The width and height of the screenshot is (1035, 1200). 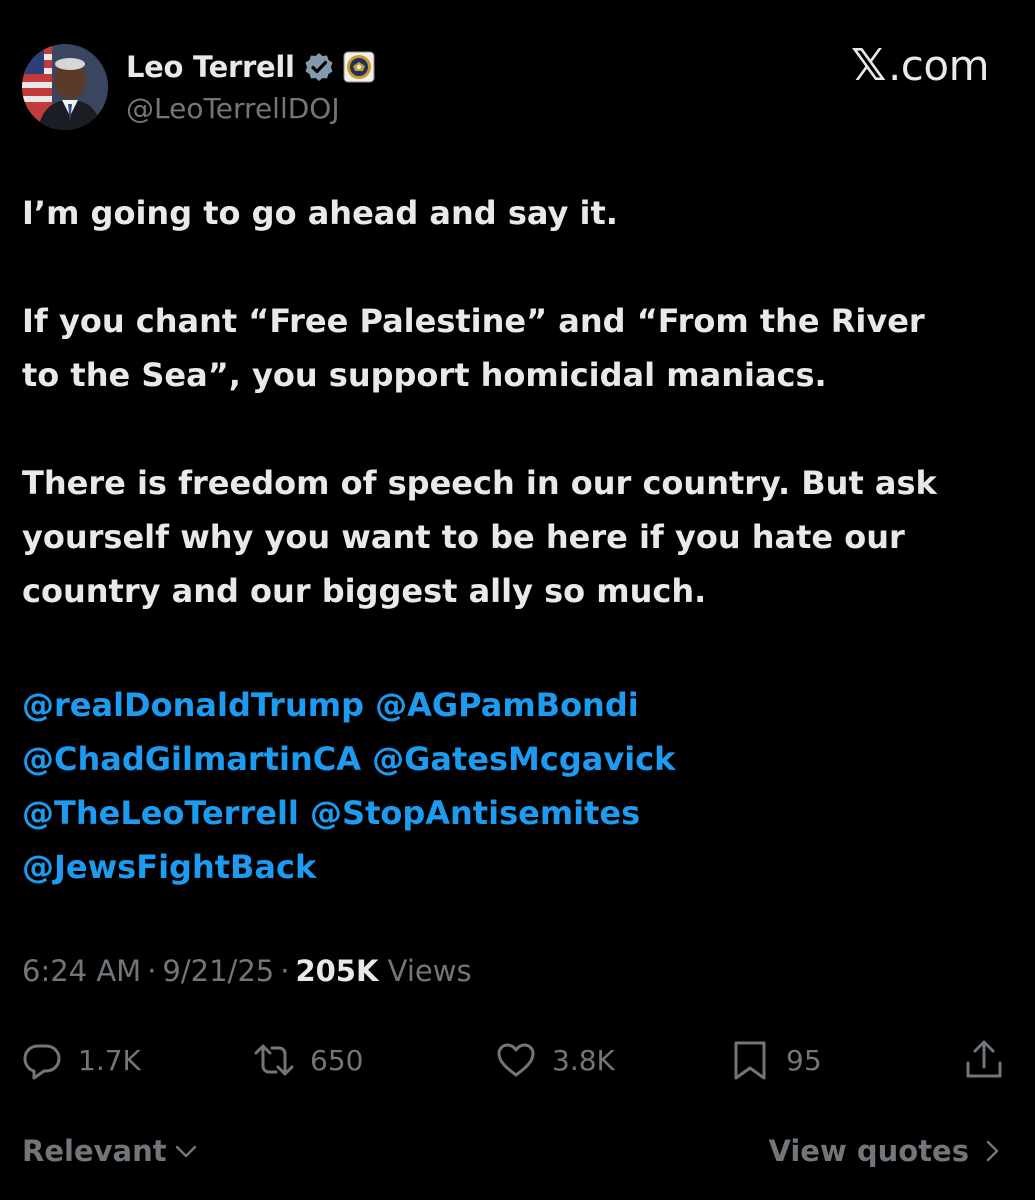 I want to click on reply-button: 1.7K, so click(x=80, y=1060).